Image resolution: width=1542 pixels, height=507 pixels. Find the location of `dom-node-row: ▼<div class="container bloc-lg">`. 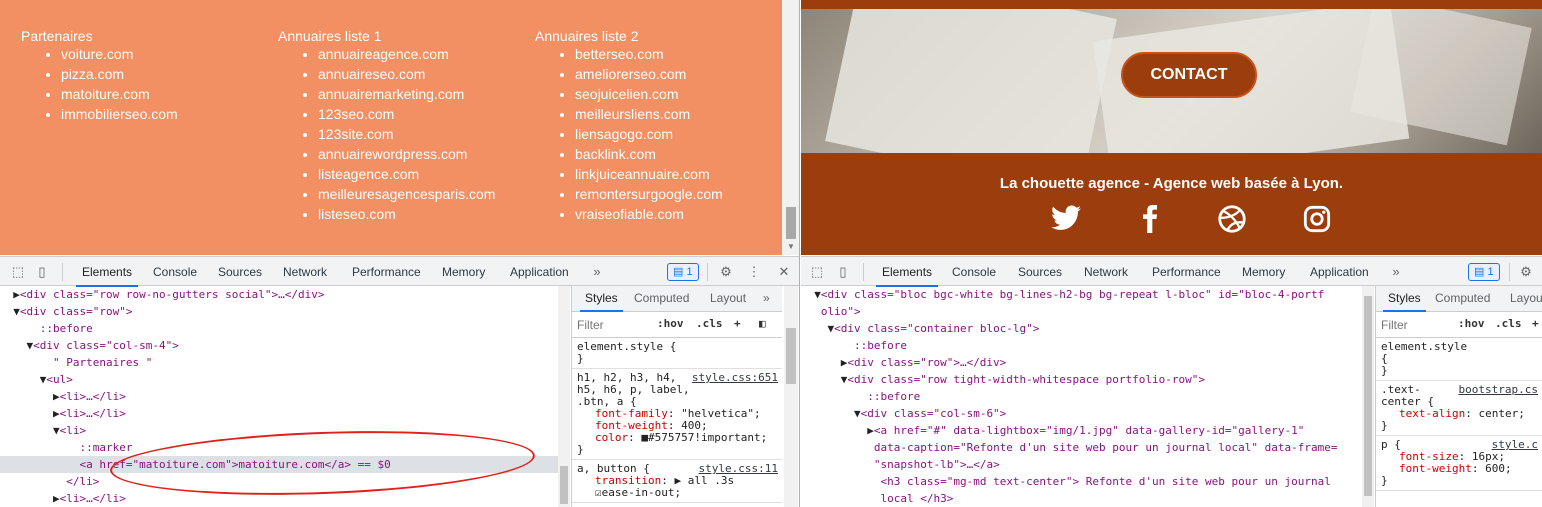

dom-node-row: ▼<div class="container bloc-lg"> is located at coordinates (1081, 328).